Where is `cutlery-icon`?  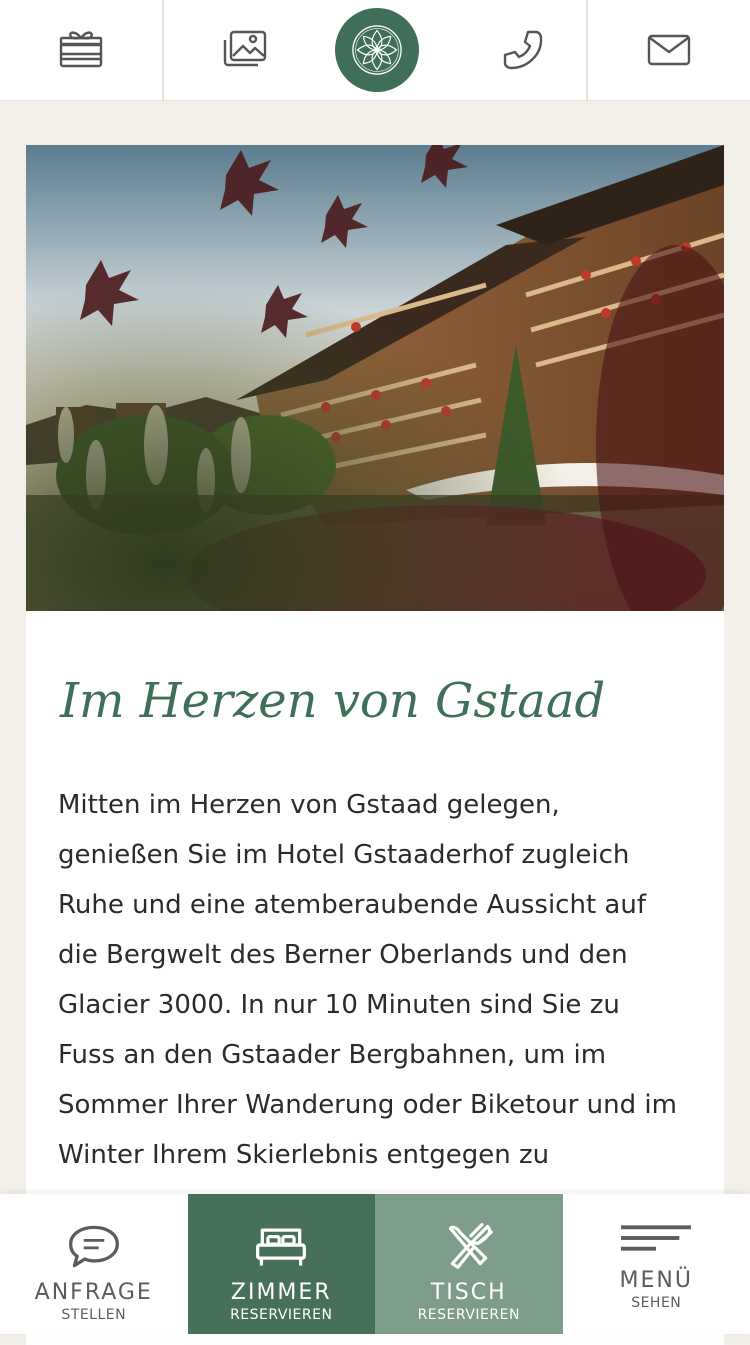
cutlery-icon is located at coordinates (469, 1246).